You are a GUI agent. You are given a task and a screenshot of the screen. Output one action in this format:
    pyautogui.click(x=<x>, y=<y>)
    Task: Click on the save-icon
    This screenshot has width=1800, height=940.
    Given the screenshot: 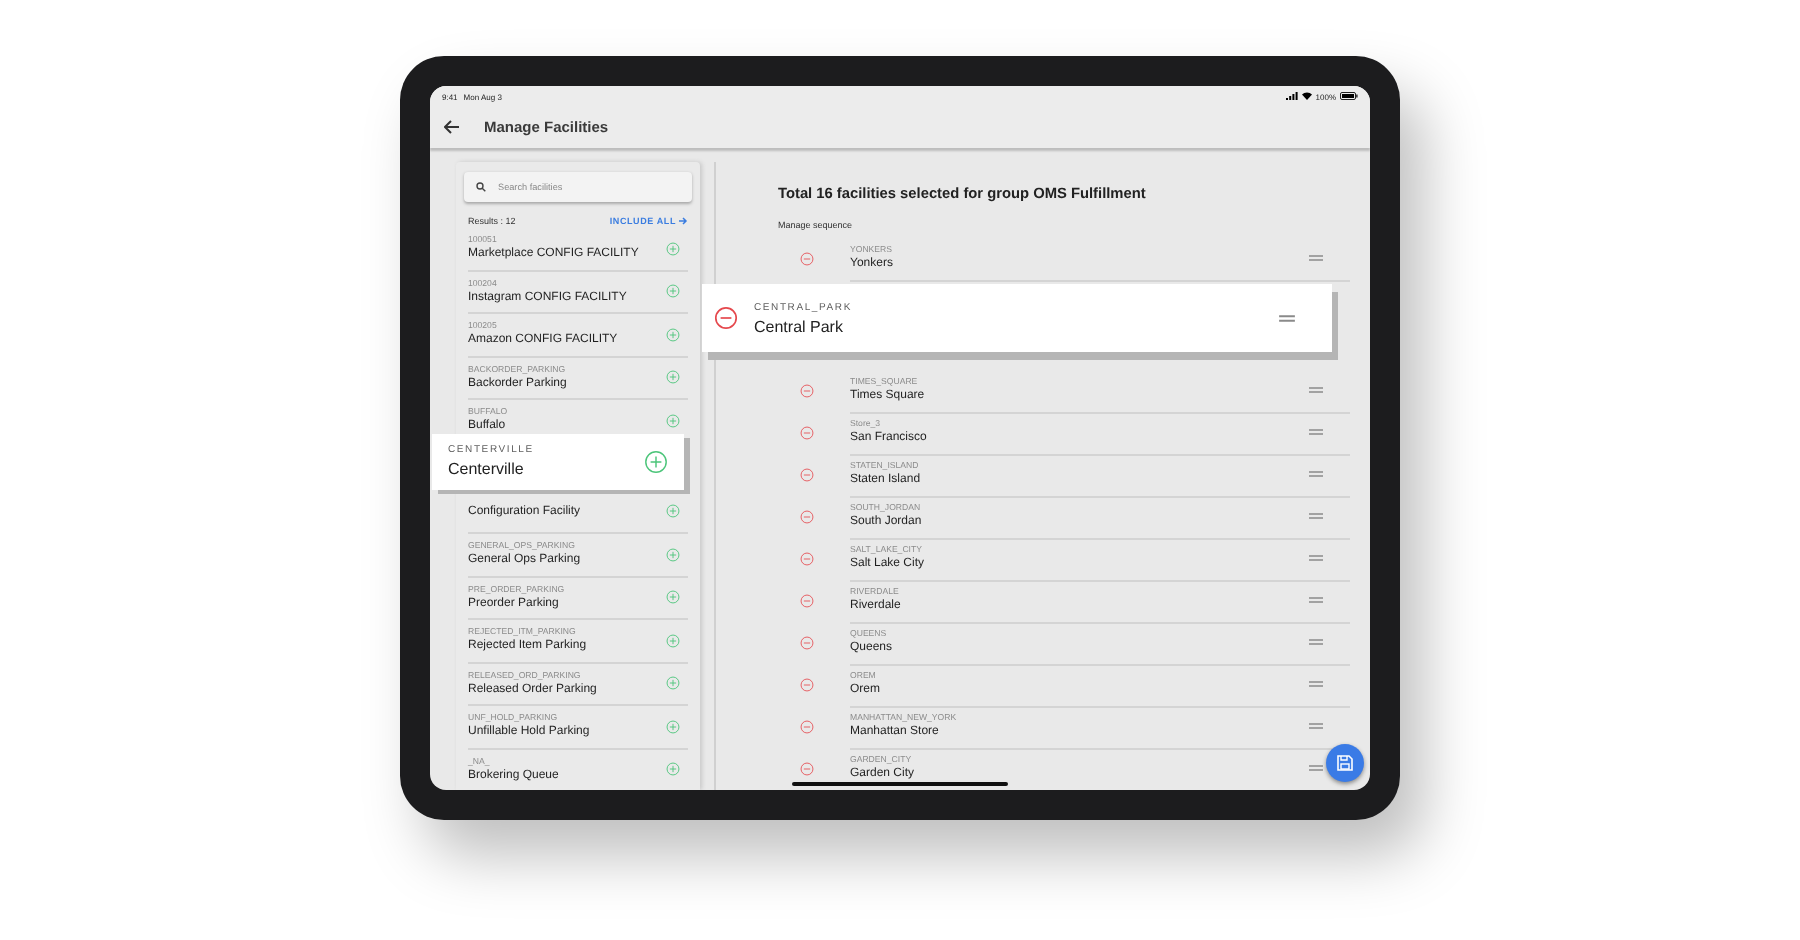 What is the action you would take?
    pyautogui.click(x=1345, y=763)
    